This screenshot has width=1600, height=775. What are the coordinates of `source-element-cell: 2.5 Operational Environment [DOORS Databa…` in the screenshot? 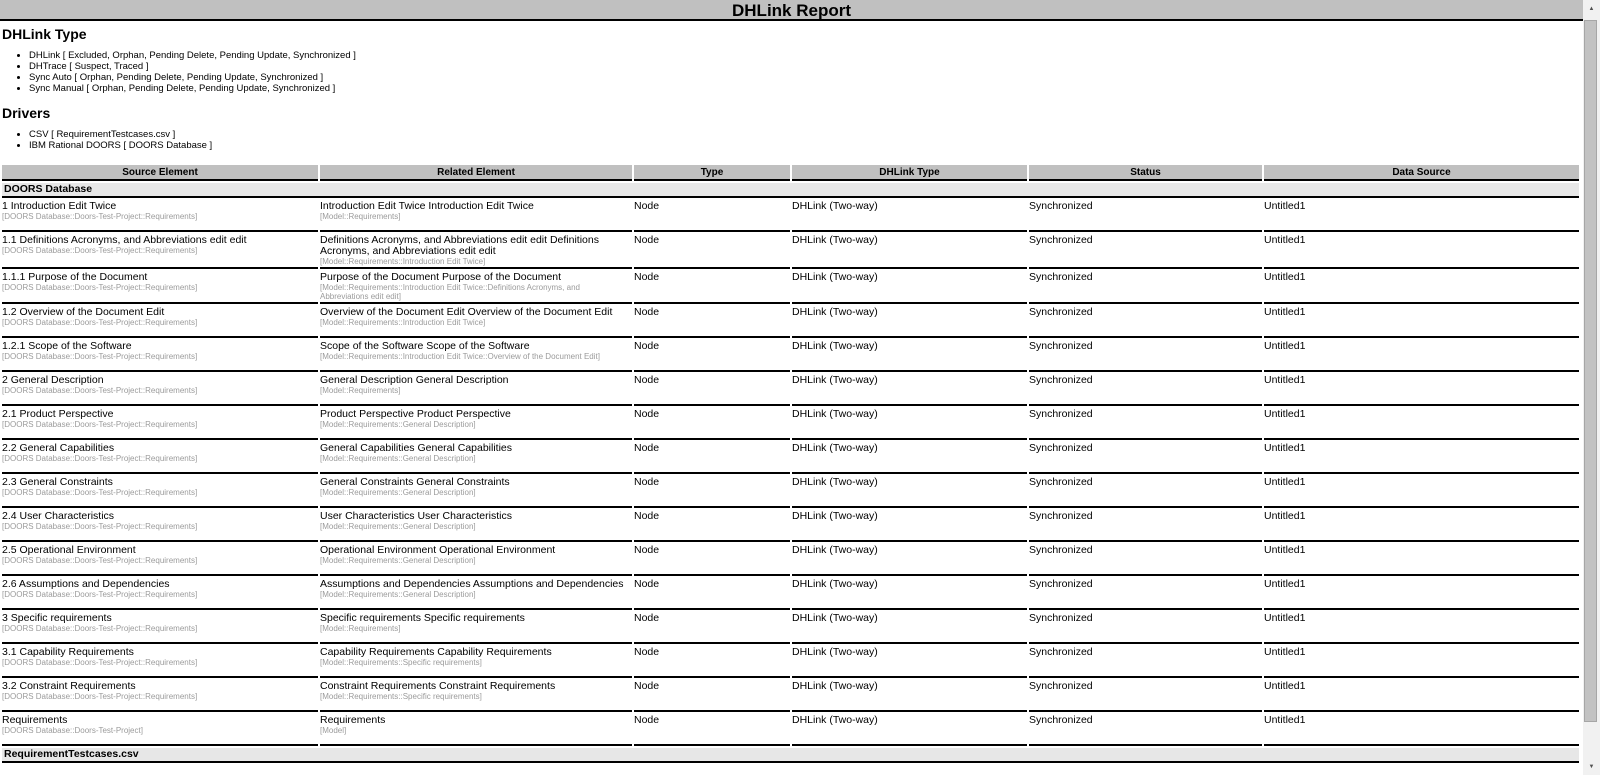 It's located at (160, 560).